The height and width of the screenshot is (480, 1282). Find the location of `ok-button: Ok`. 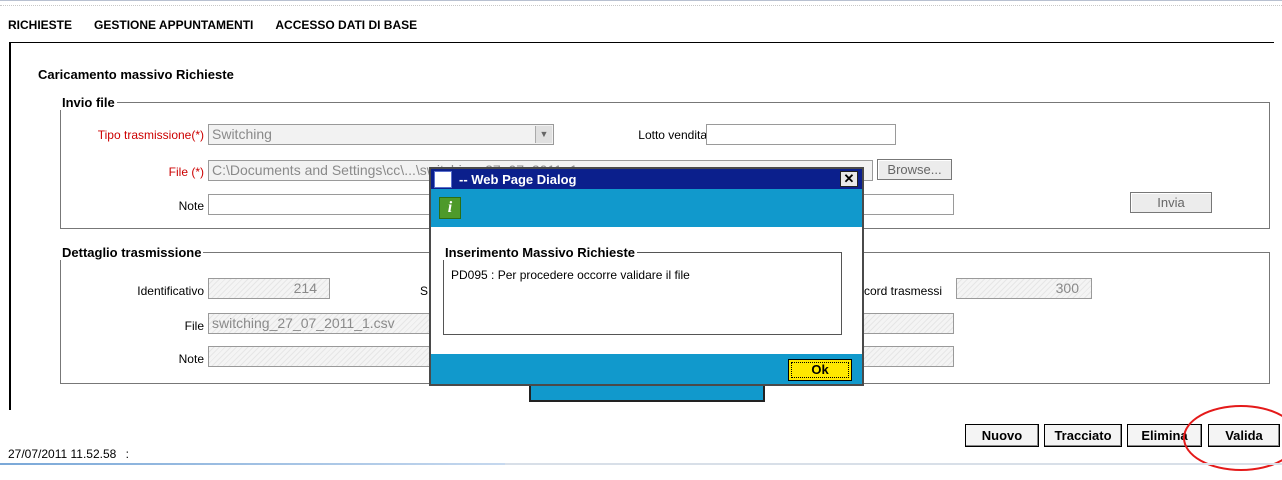

ok-button: Ok is located at coordinates (820, 370).